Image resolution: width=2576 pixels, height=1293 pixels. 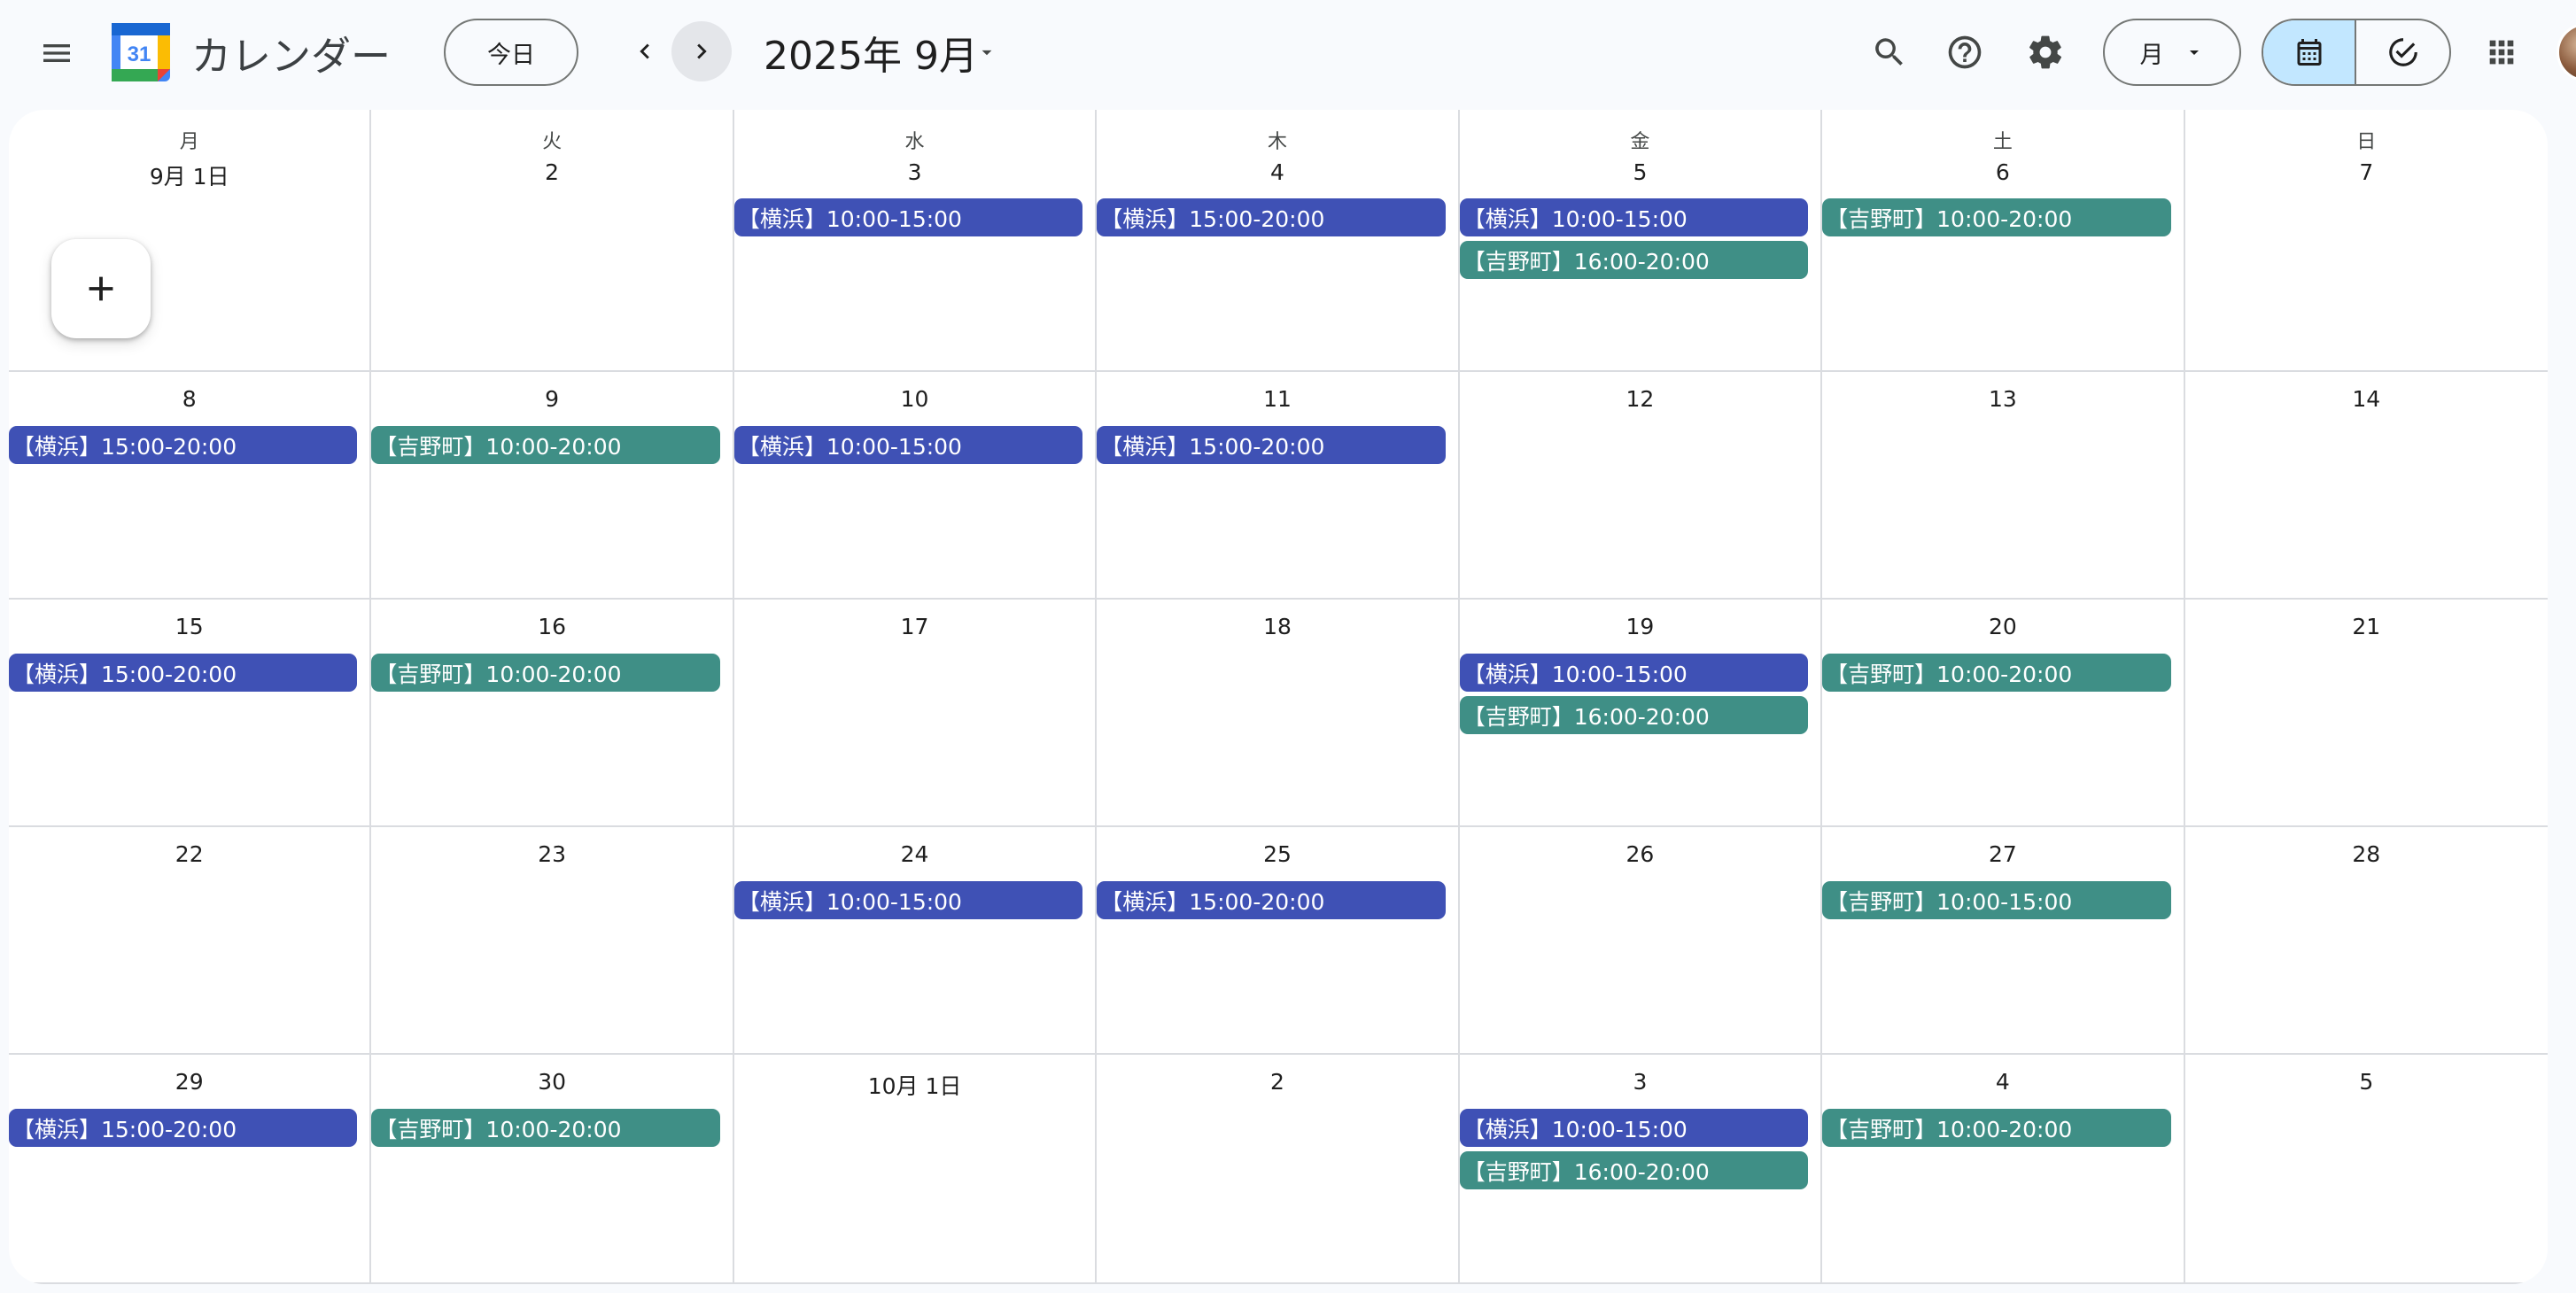 What do you see at coordinates (190, 1169) in the screenshot?
I see `day-cell: 29 【横浜】15:00-20:00` at bounding box center [190, 1169].